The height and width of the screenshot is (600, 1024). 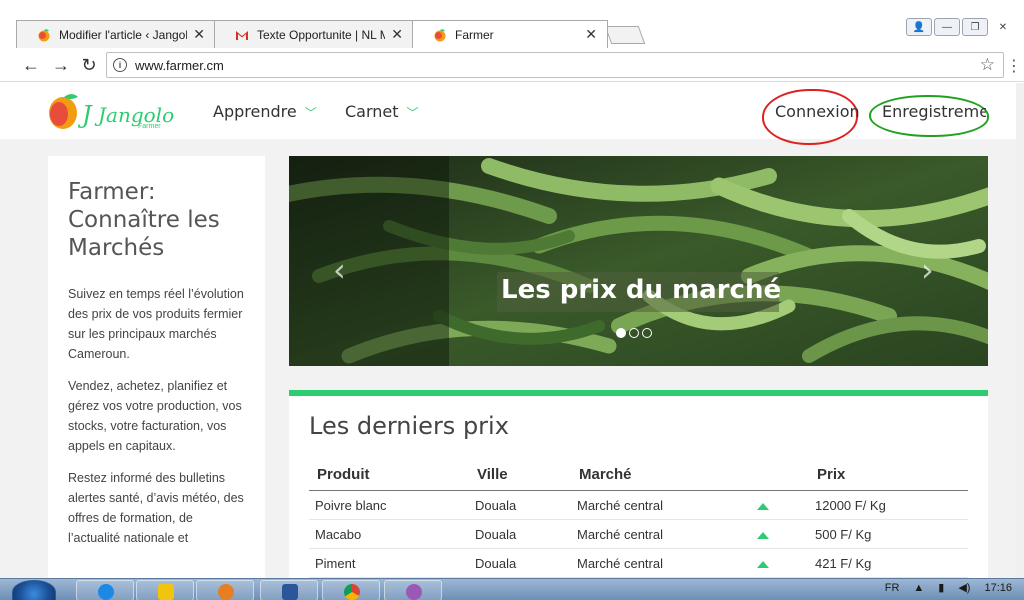 I want to click on taskbar-chrome, so click(x=351, y=590).